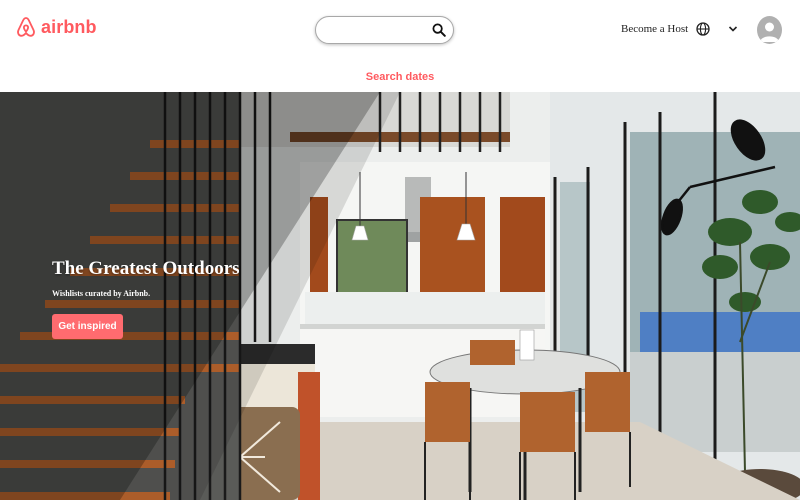 The image size is (800, 500). I want to click on hero-subtitle: Wishlists curated by Airbnb., so click(101, 293).